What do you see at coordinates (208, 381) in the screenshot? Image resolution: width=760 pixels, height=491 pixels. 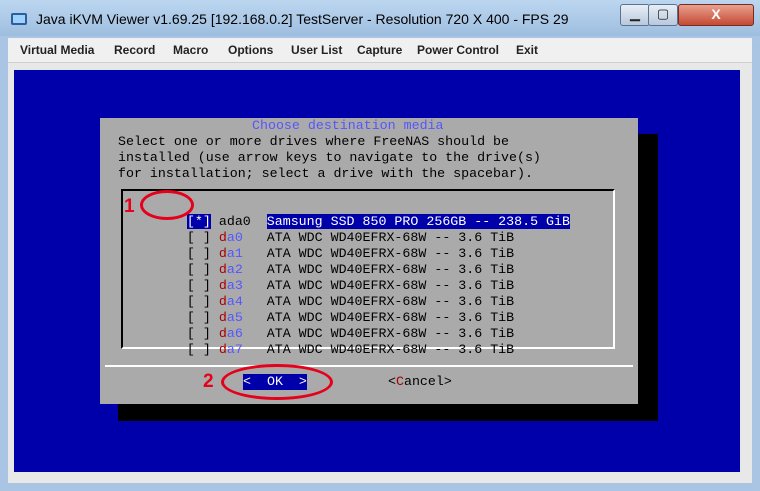 I see `annotation-number-2: 2` at bounding box center [208, 381].